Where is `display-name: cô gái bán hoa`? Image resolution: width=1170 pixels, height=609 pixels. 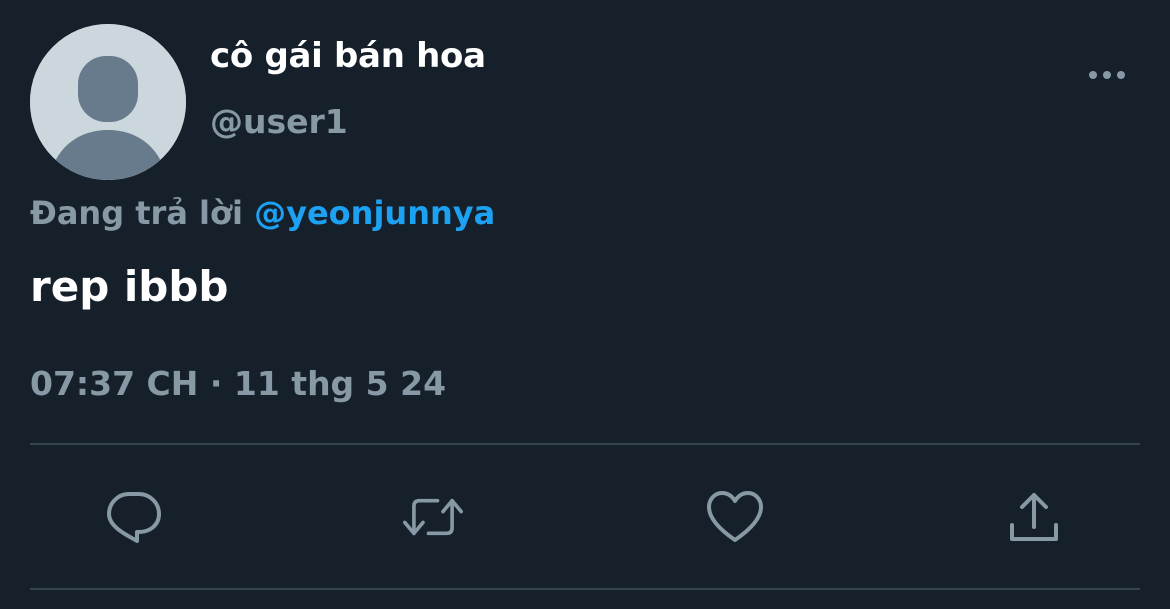 display-name: cô gái bán hoa is located at coordinates (348, 56).